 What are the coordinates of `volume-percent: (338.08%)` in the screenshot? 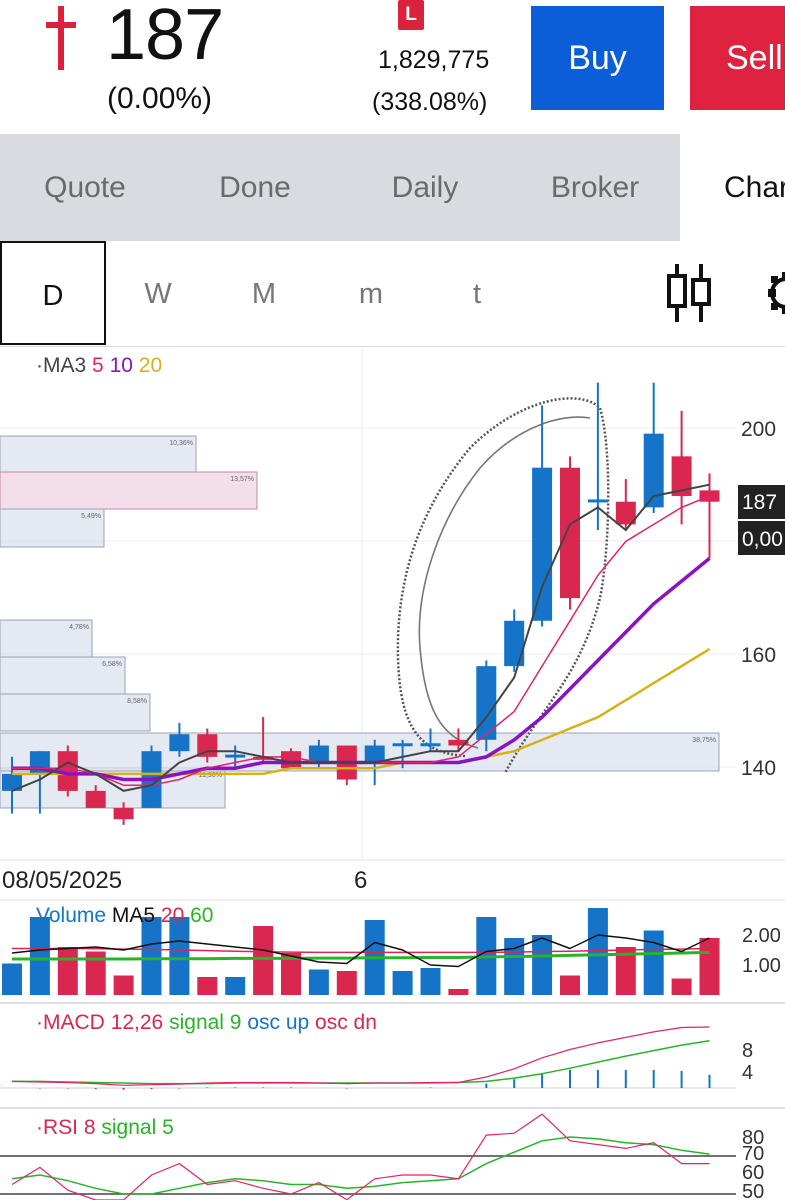 It's located at (430, 102).